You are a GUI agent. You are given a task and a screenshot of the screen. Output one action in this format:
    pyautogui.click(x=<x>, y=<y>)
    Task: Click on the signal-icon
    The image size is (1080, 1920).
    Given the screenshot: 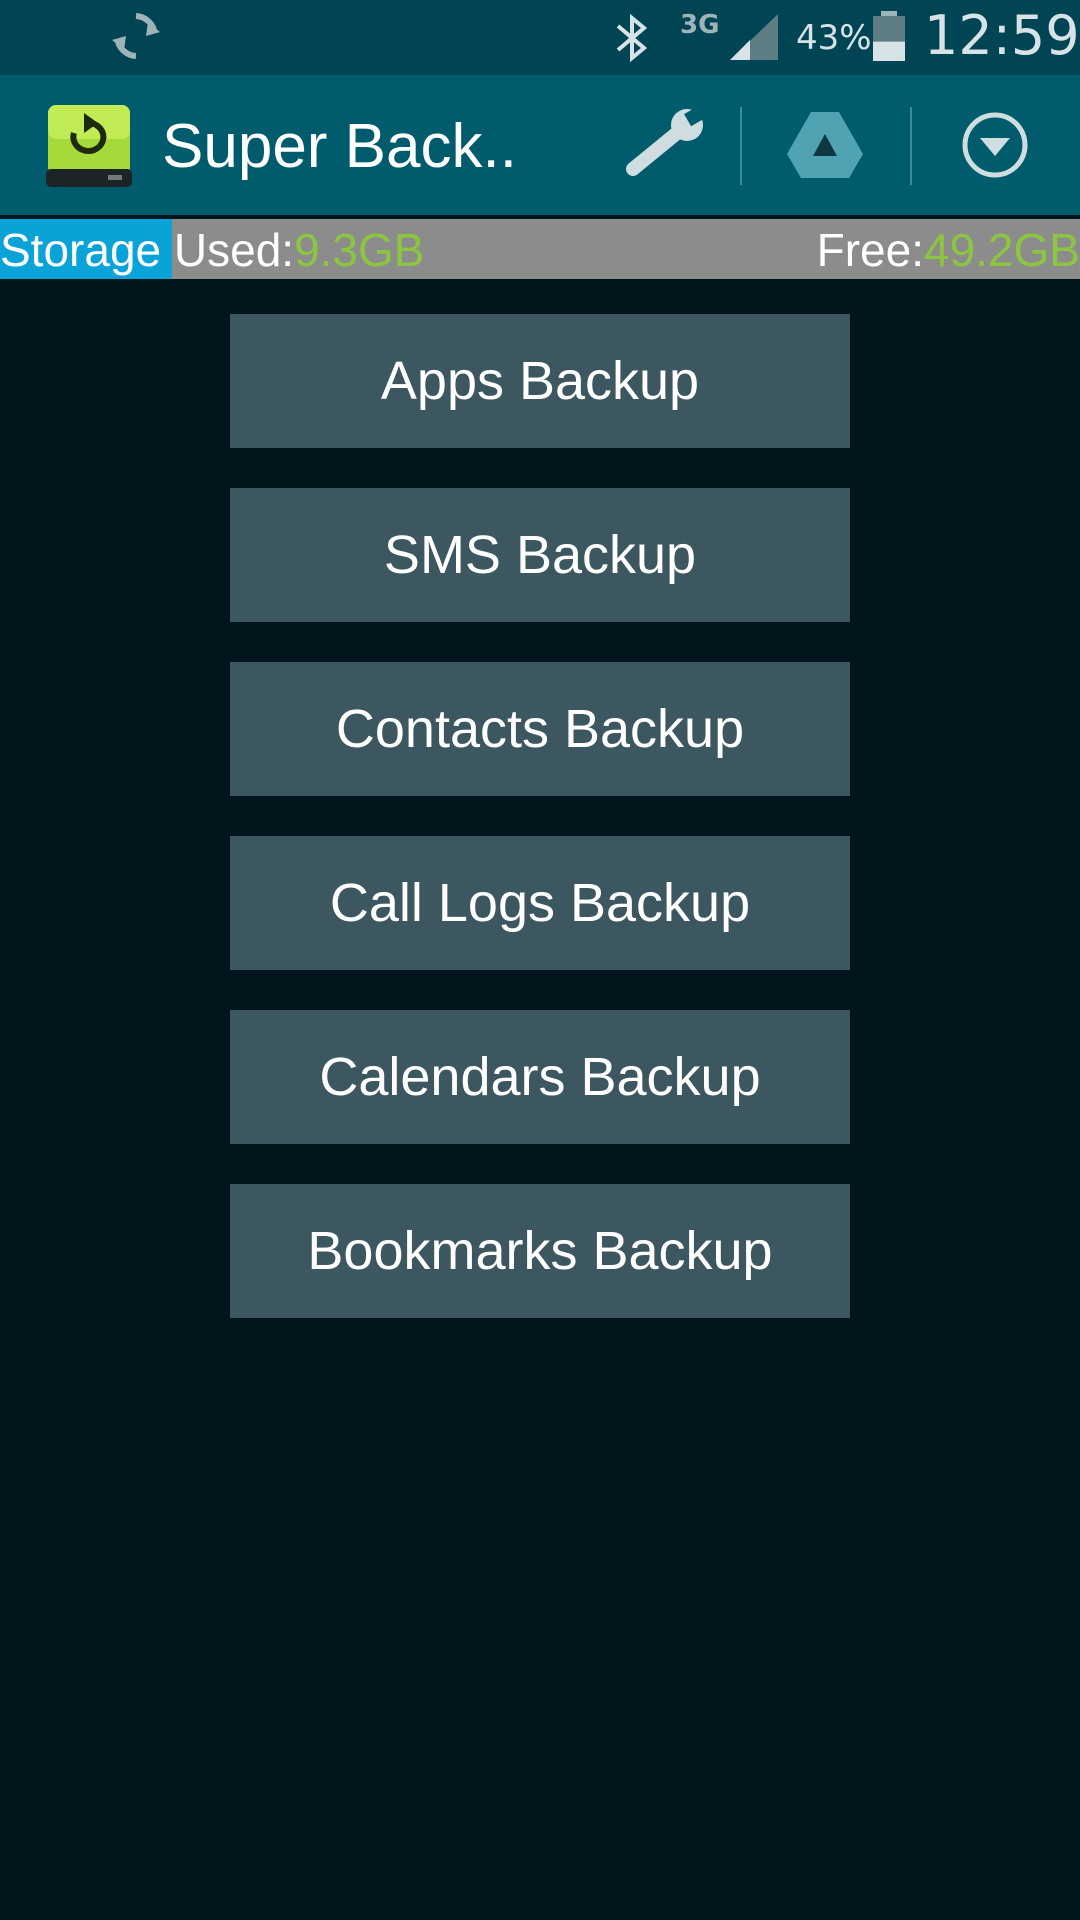 What is the action you would take?
    pyautogui.click(x=754, y=37)
    